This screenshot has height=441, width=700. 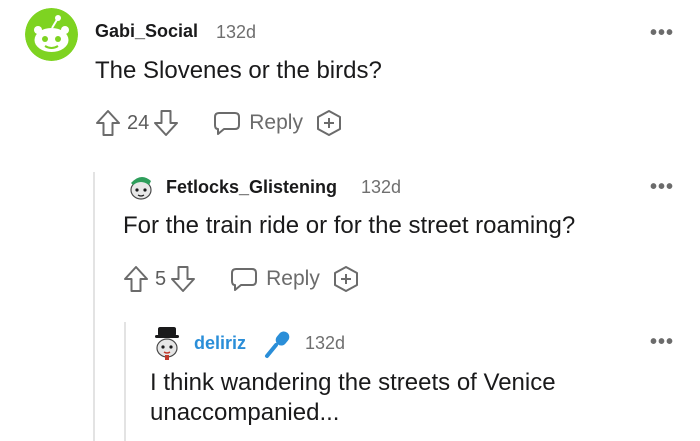 What do you see at coordinates (167, 343) in the screenshot?
I see `avatar-deliriz` at bounding box center [167, 343].